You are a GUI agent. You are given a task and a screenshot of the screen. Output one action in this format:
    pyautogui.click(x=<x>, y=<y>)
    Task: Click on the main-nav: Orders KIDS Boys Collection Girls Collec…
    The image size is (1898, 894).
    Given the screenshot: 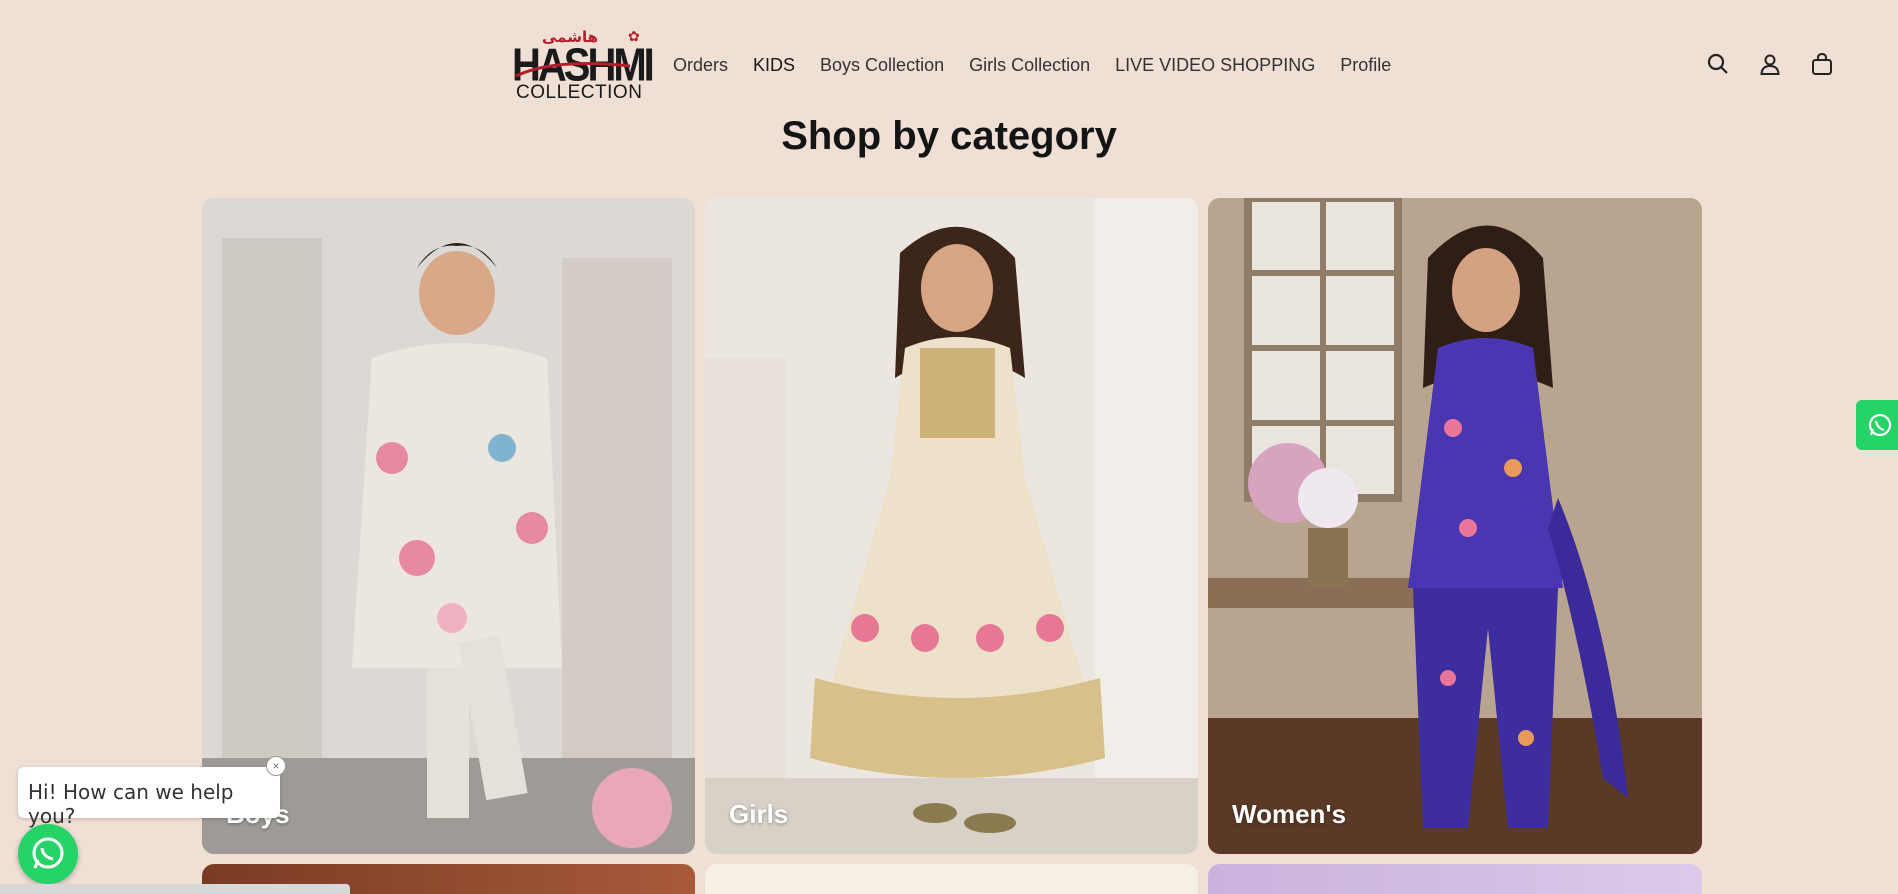 What is the action you would take?
    pyautogui.click(x=1044, y=65)
    